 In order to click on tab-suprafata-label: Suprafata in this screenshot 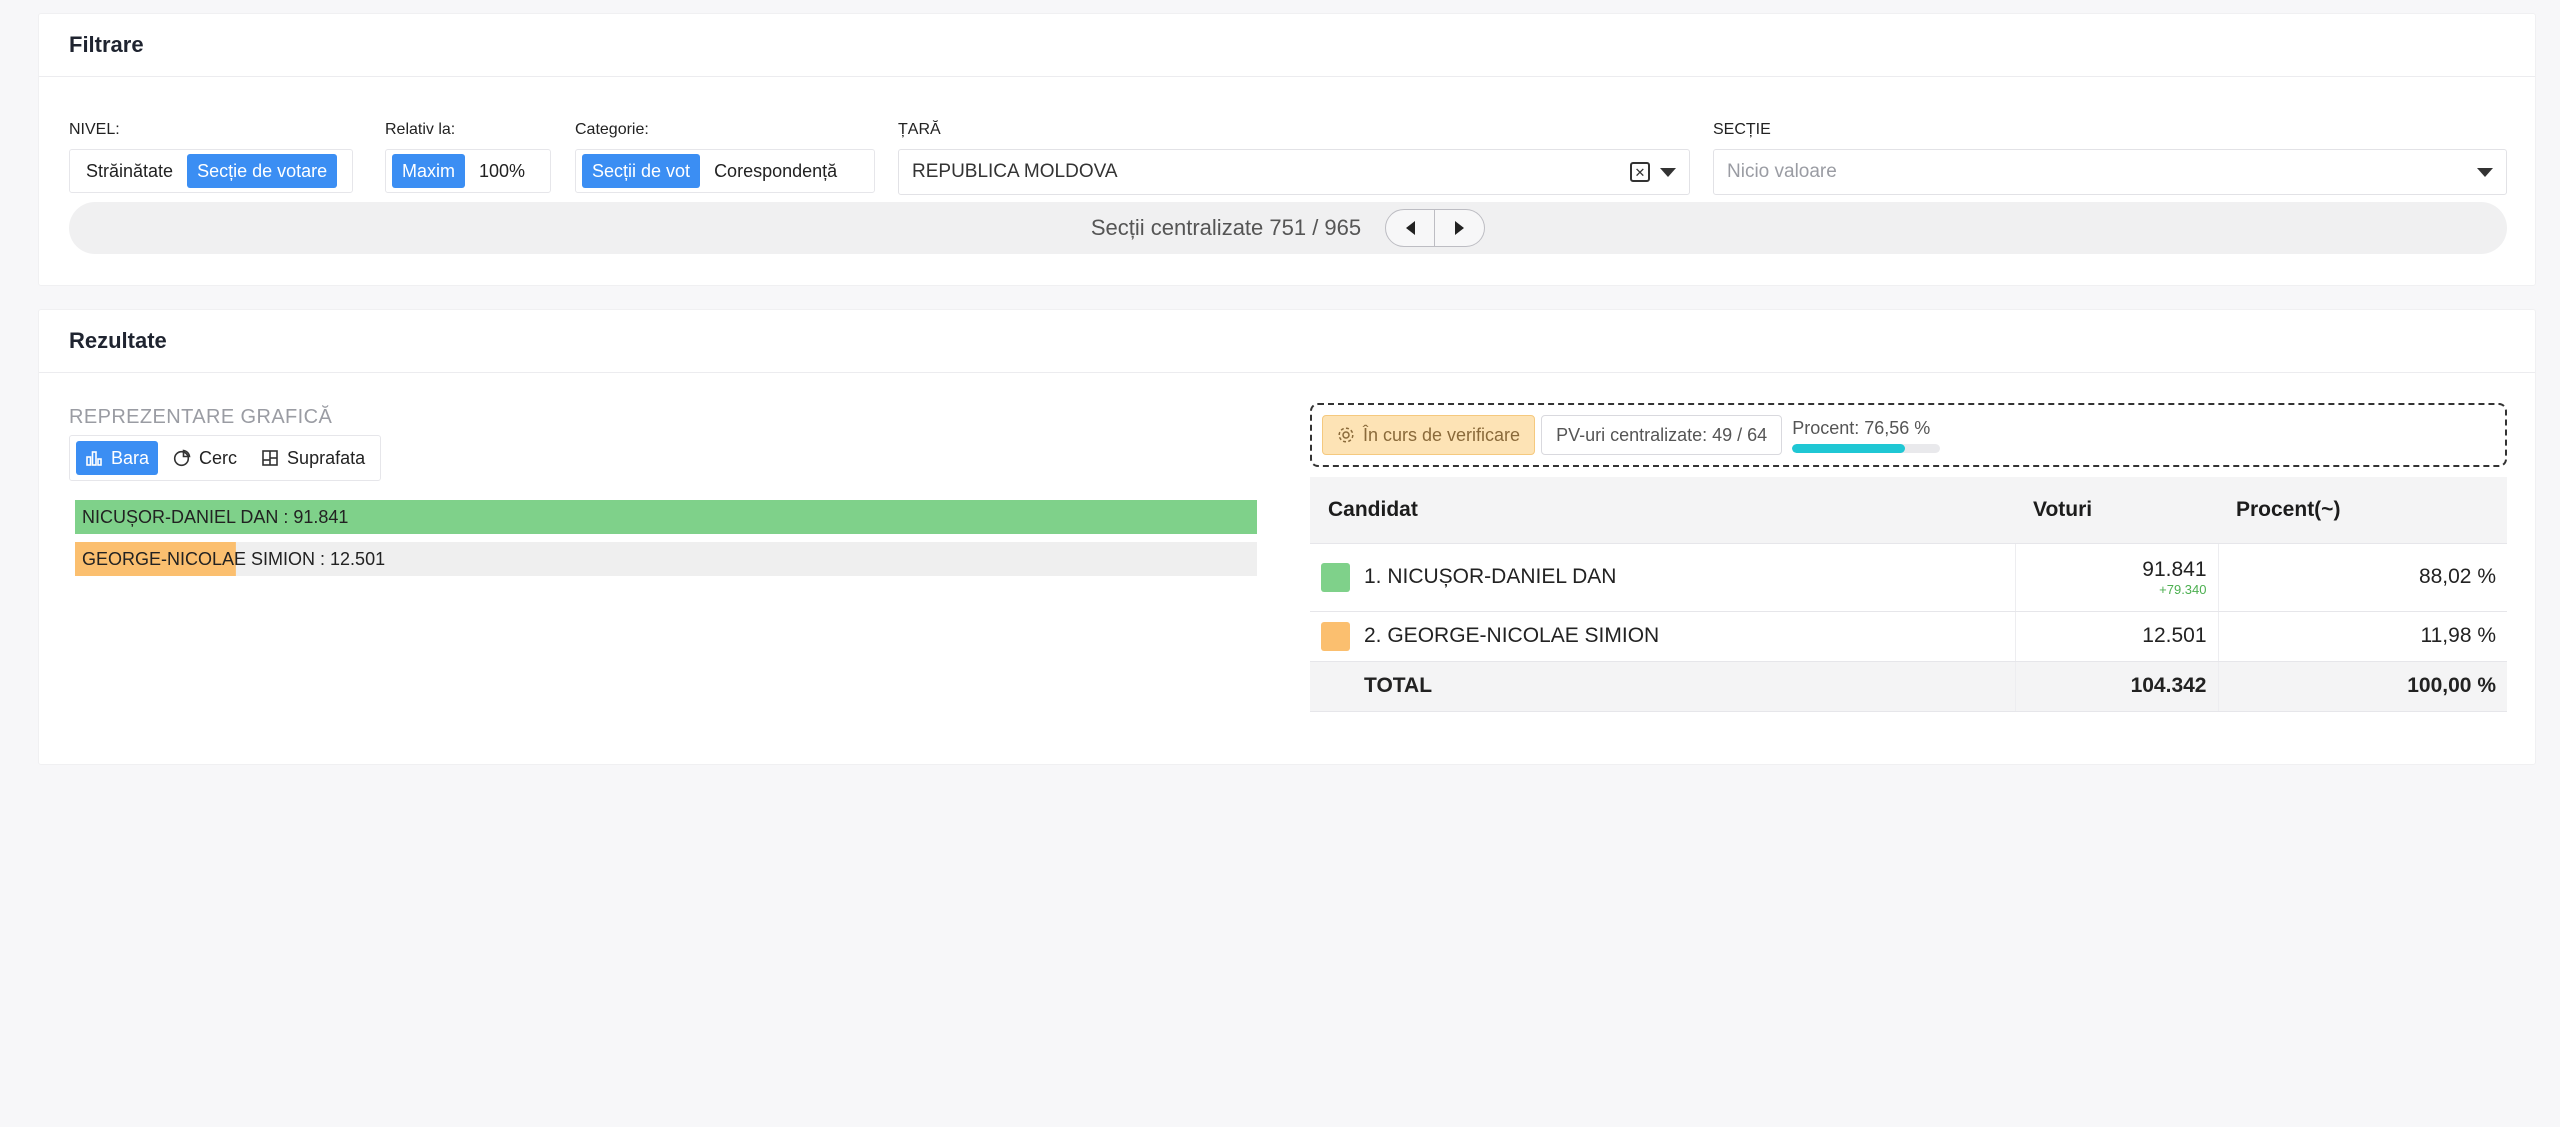, I will do `click(326, 457)`.